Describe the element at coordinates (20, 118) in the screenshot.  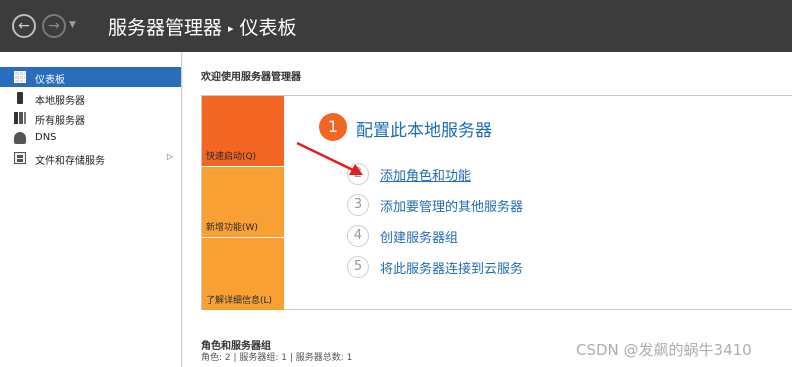
I see `servers-icon` at that location.